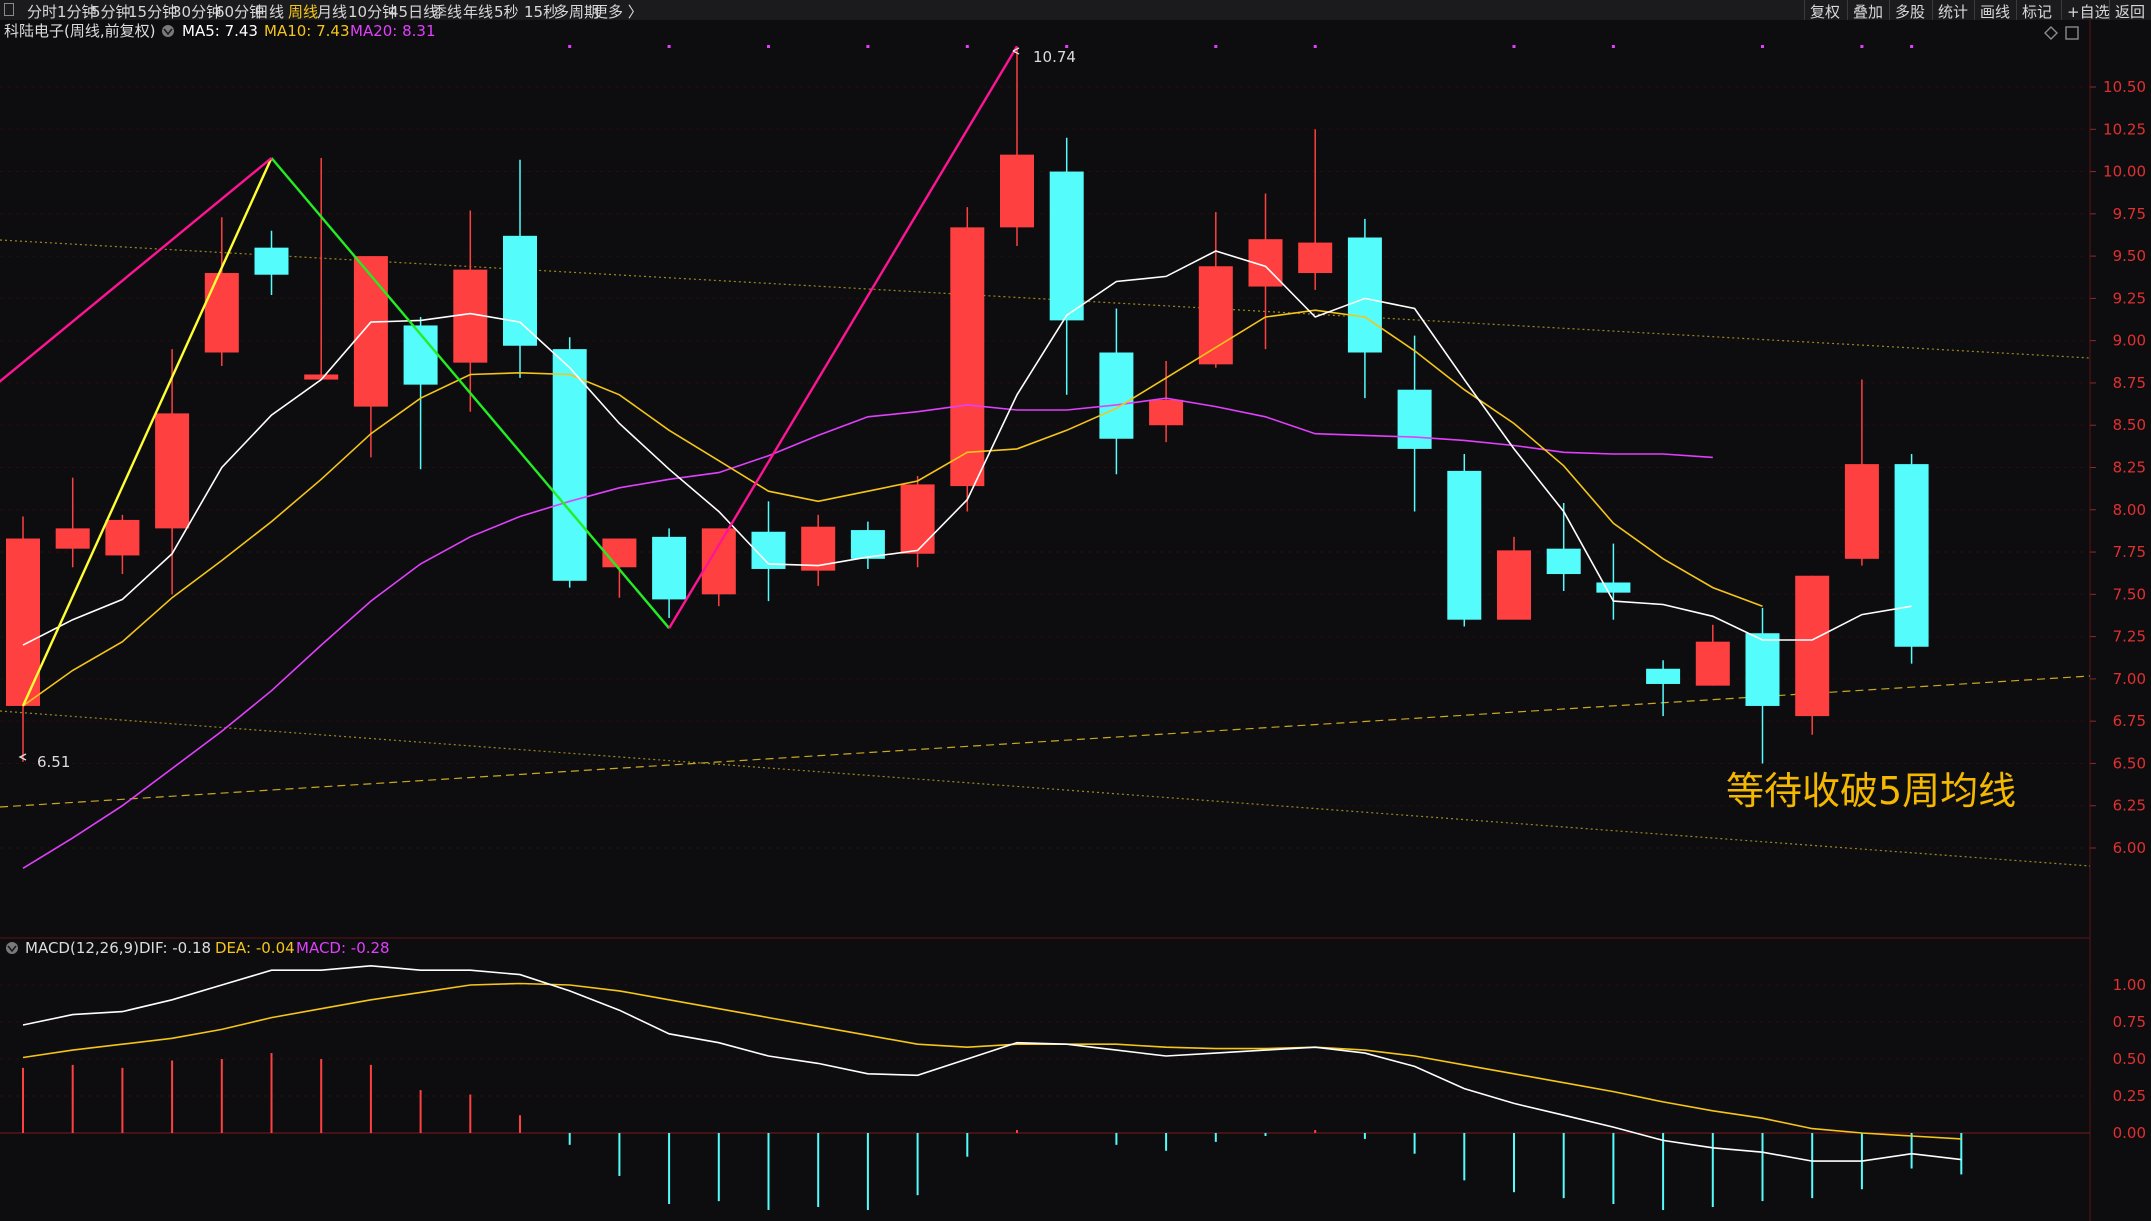  Describe the element at coordinates (82, 948) in the screenshot. I see `macd-title: MACD(12,26,9)` at that location.